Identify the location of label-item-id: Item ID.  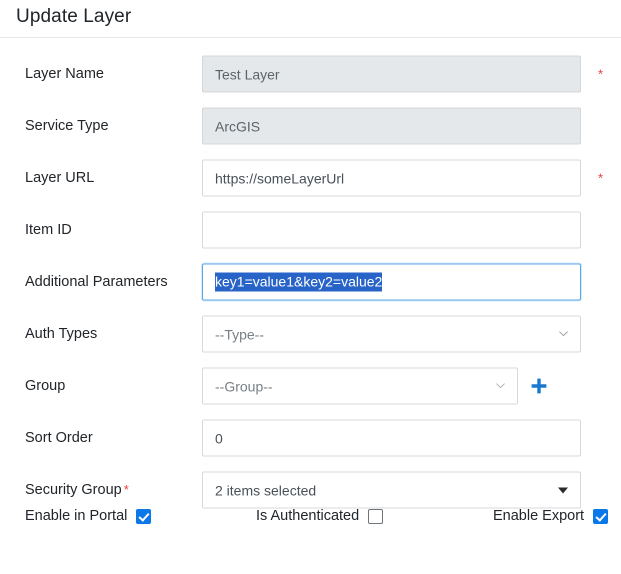
(48, 229).